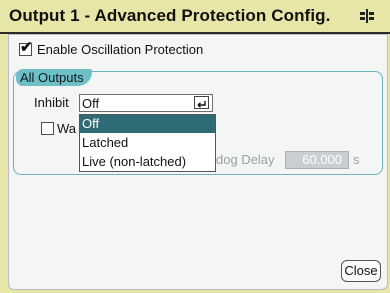 This screenshot has width=390, height=293. Describe the element at coordinates (67, 128) in the screenshot. I see `watchdog-label: Wa` at that location.